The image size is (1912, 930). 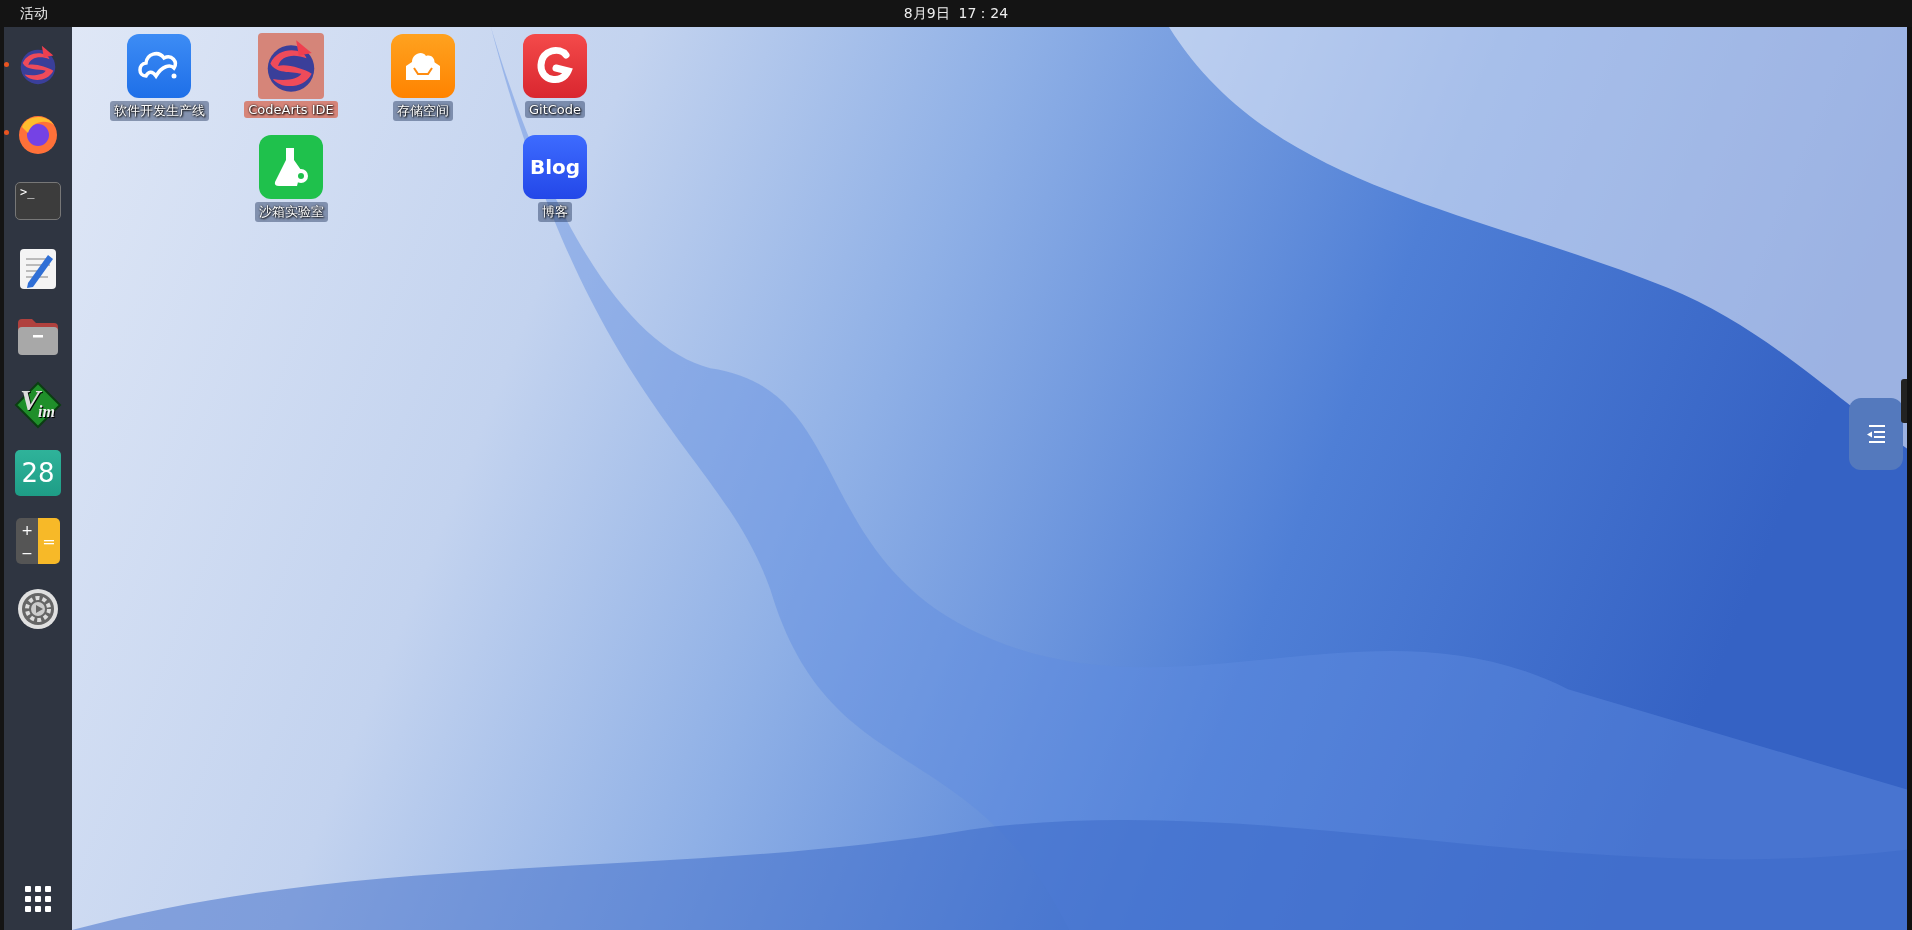 I want to click on edge-handle, so click(x=1904, y=401).